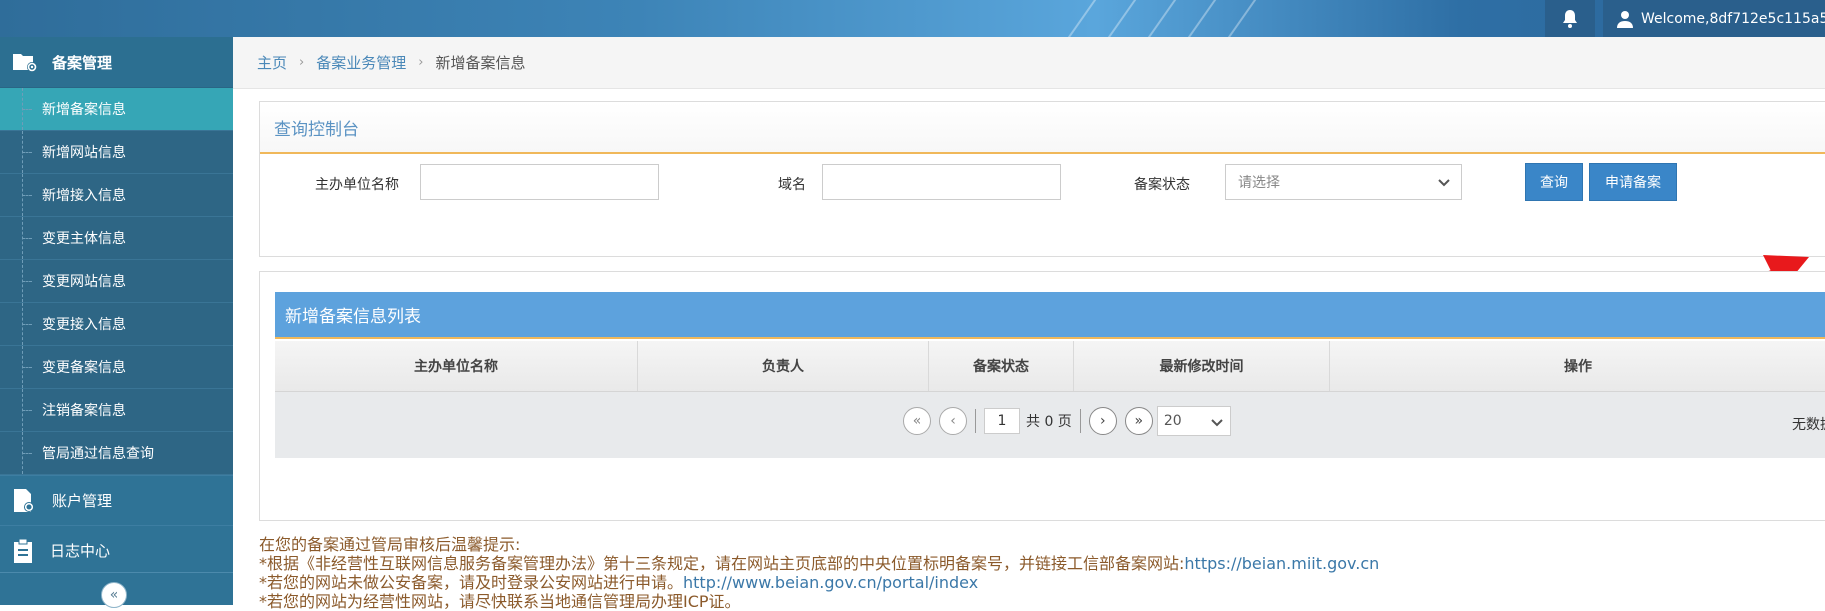 Image resolution: width=1825 pixels, height=611 pixels. Describe the element at coordinates (1042, 128) in the screenshot. I see `query-panel-title: 查询控制台` at that location.